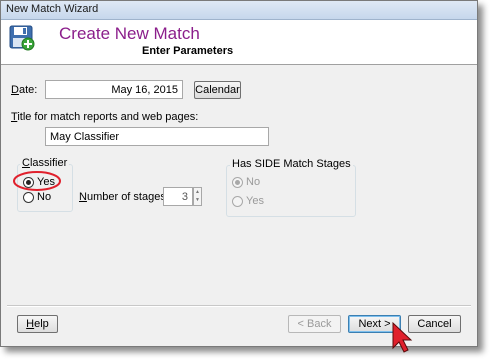  Describe the element at coordinates (52, 9) in the screenshot. I see `window-title: New Match Wizard` at that location.